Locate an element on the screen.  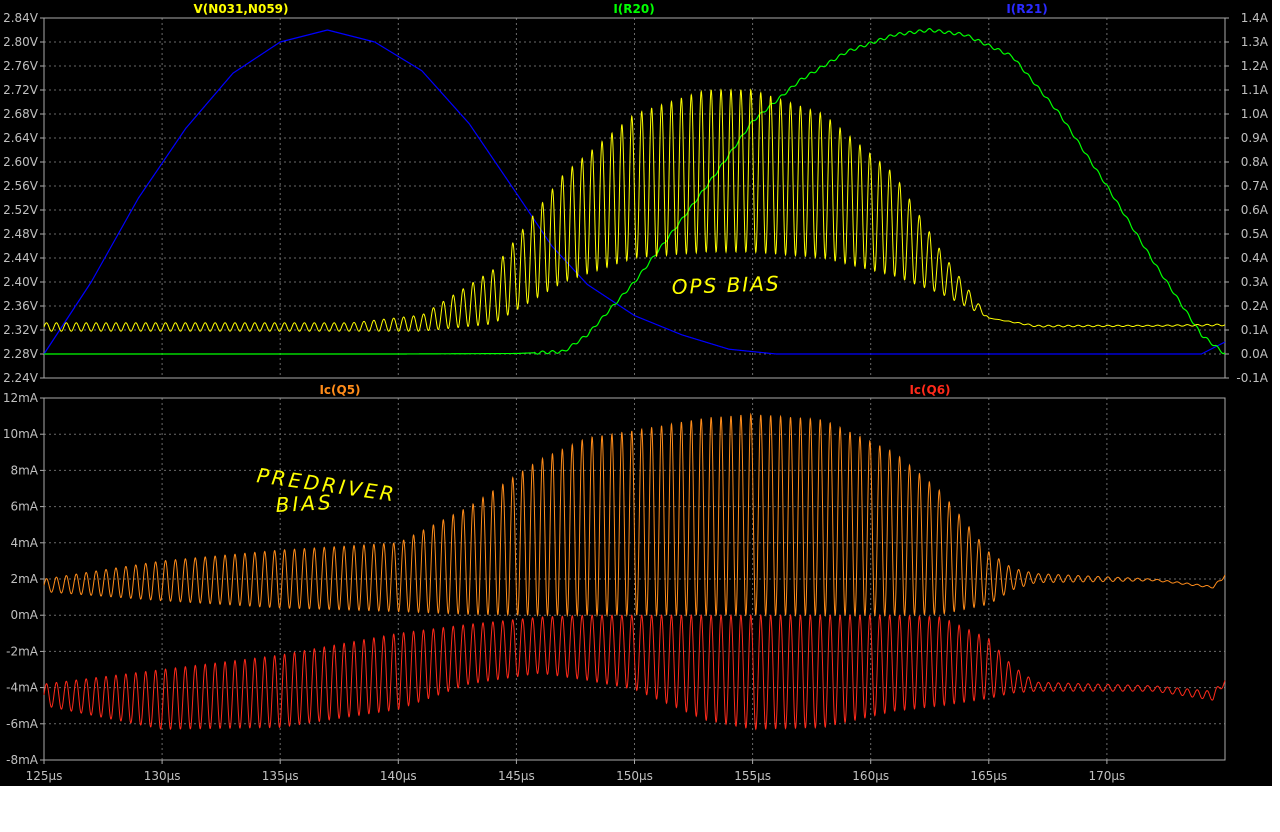
right-tick-label: 0.1A is located at coordinates (1255, 330).